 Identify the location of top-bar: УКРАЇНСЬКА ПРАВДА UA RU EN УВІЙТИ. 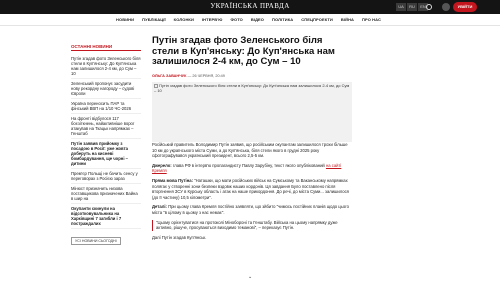
(250, 7).